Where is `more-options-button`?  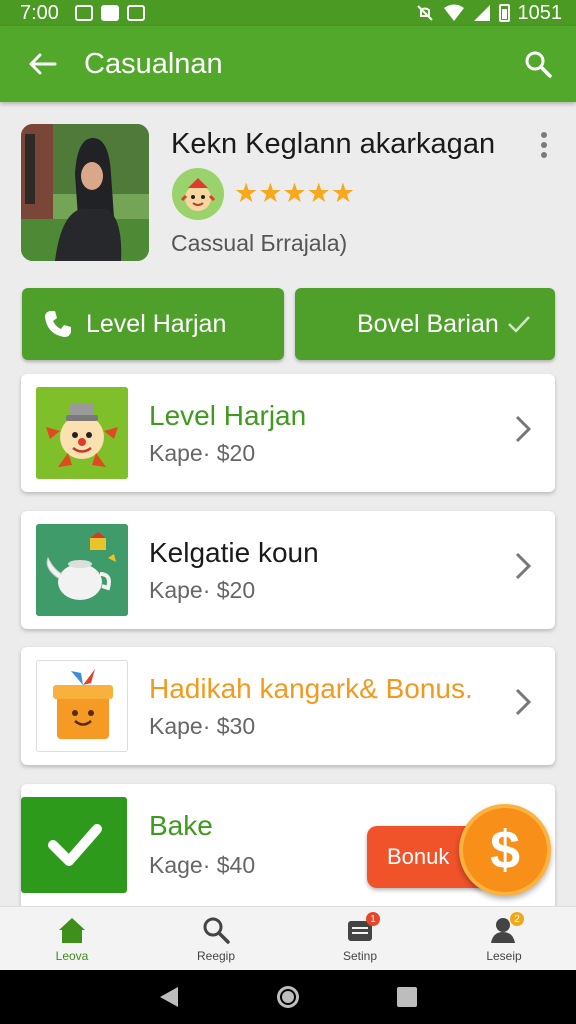 more-options-button is located at coordinates (544, 145).